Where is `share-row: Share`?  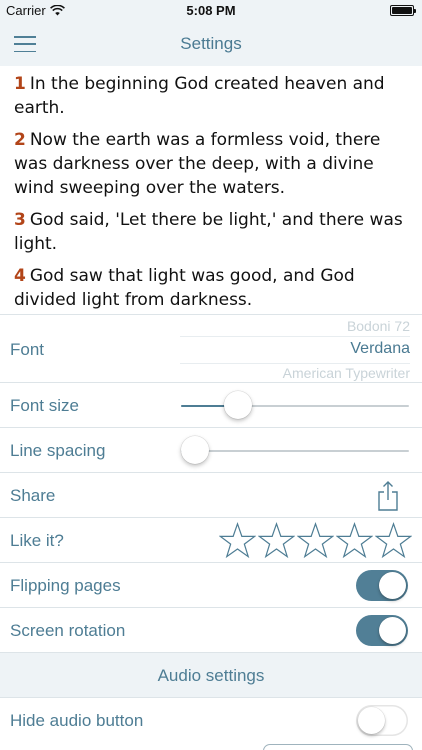 share-row: Share is located at coordinates (211, 494).